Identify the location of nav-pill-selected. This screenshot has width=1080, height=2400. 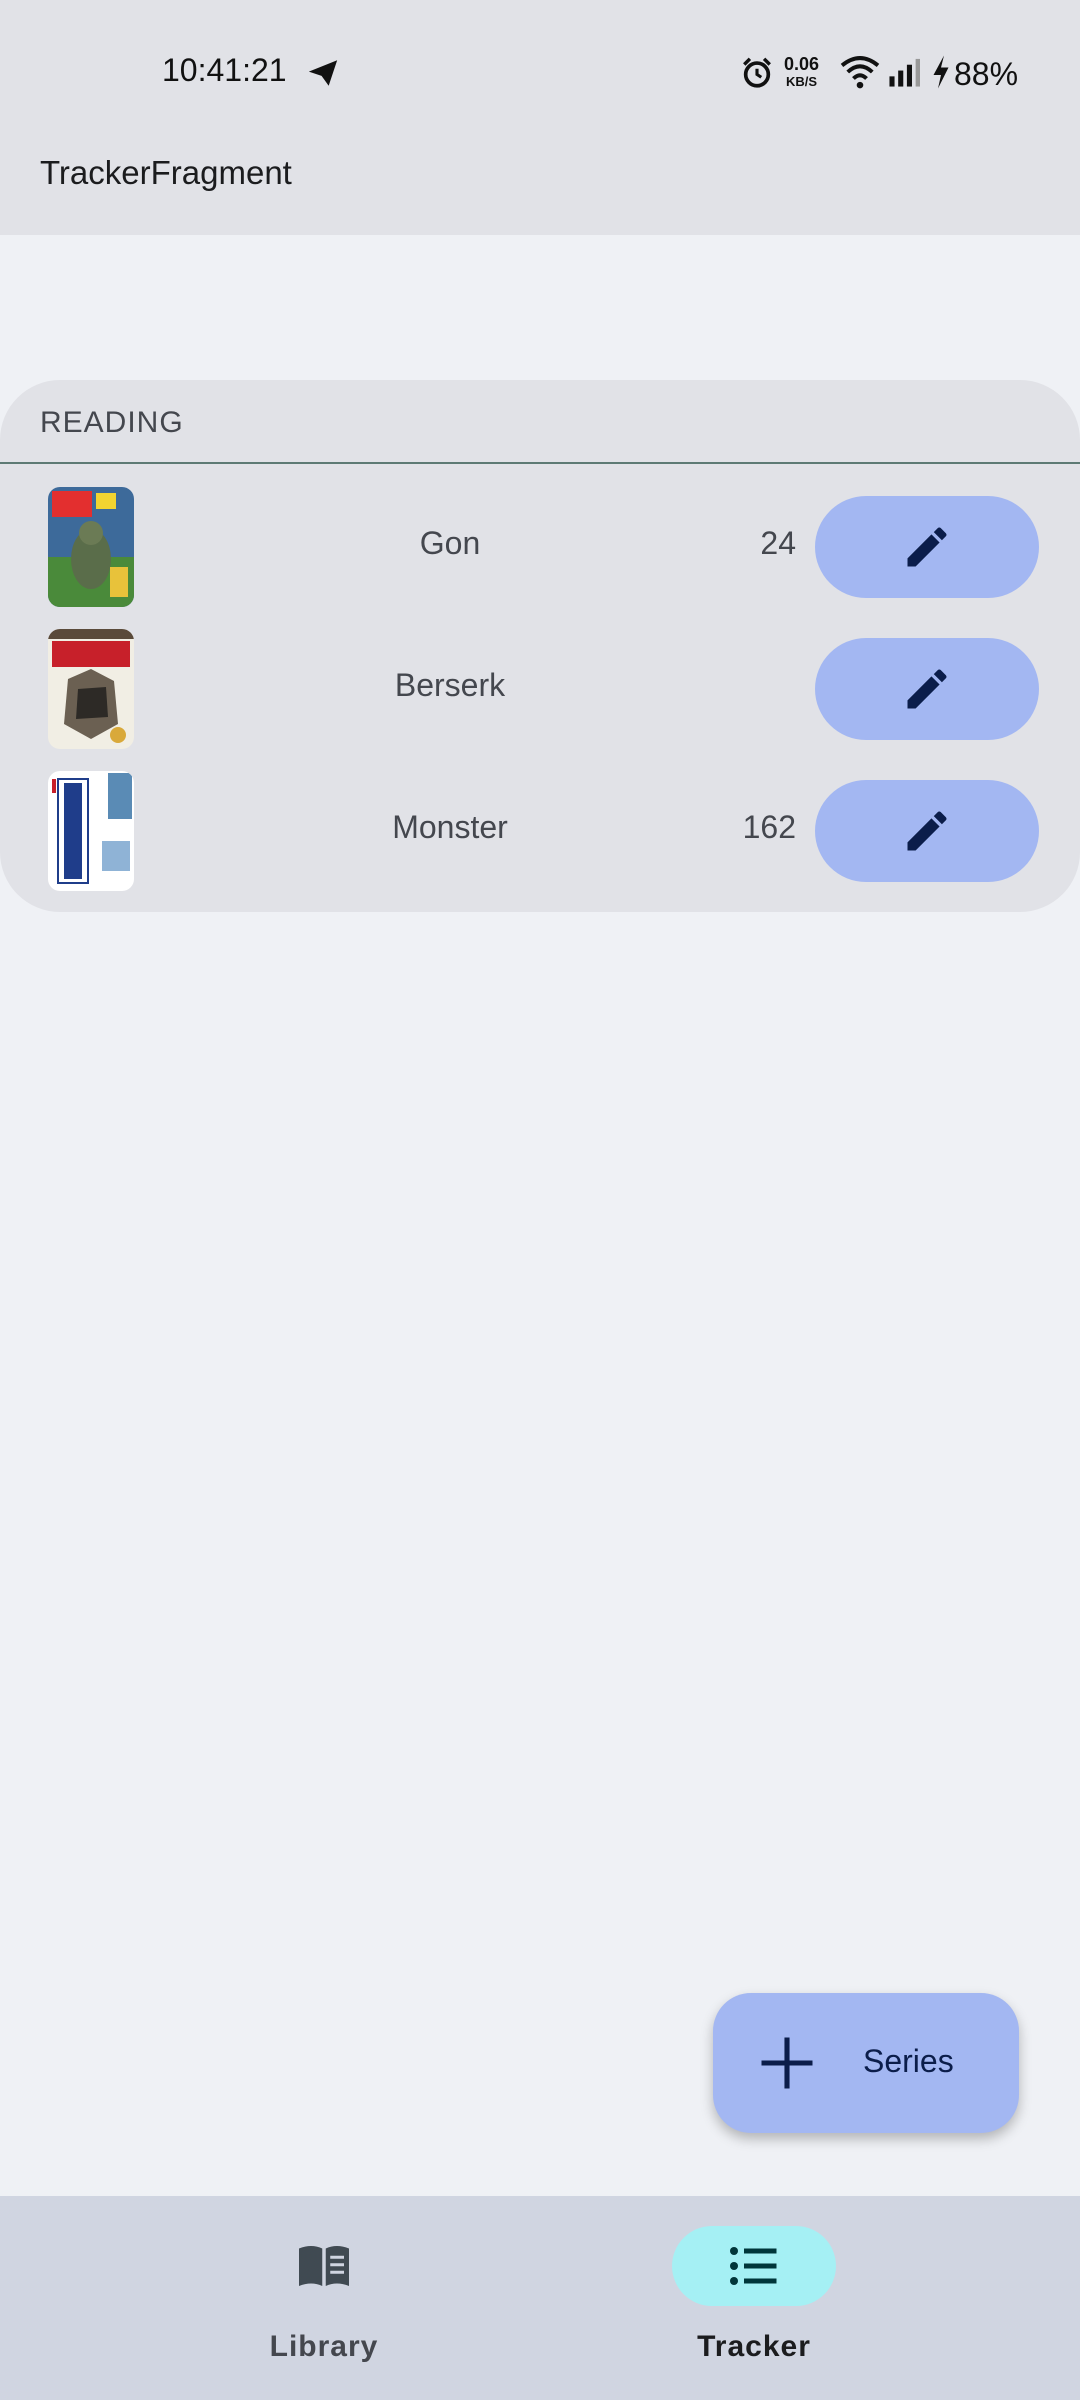
(754, 2266).